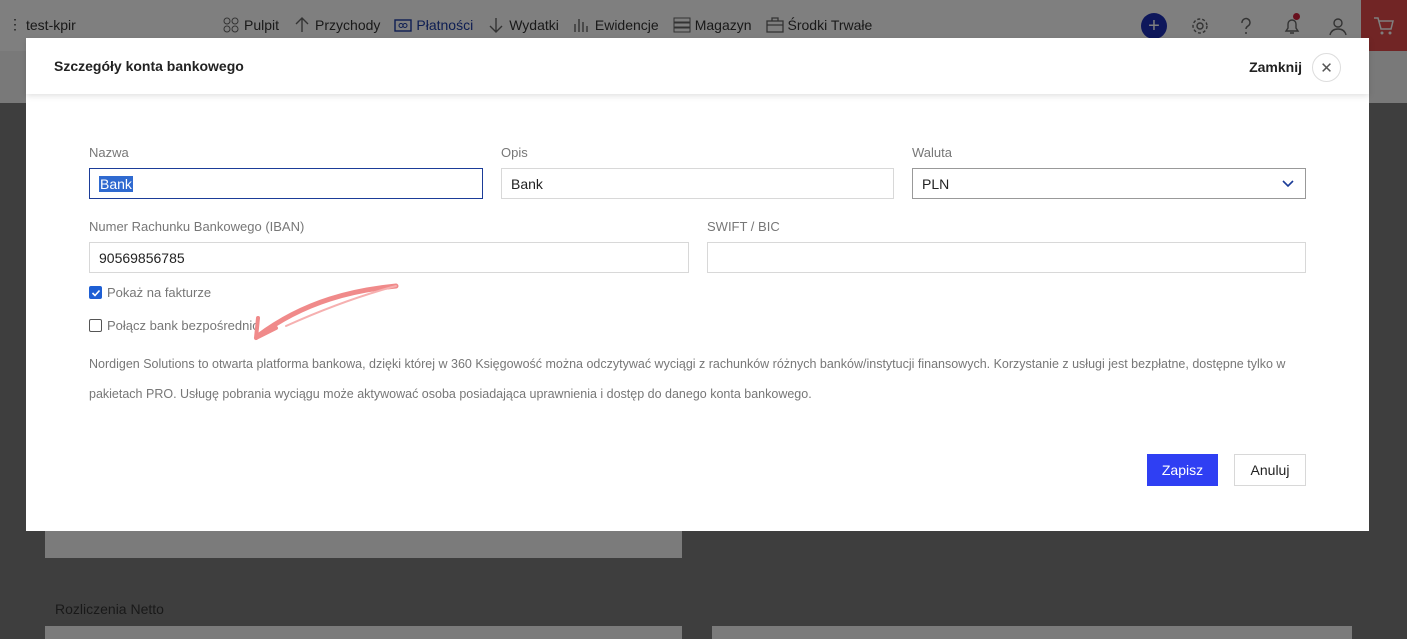  Describe the element at coordinates (109, 152) in the screenshot. I see `name-label: Nazwa` at that location.